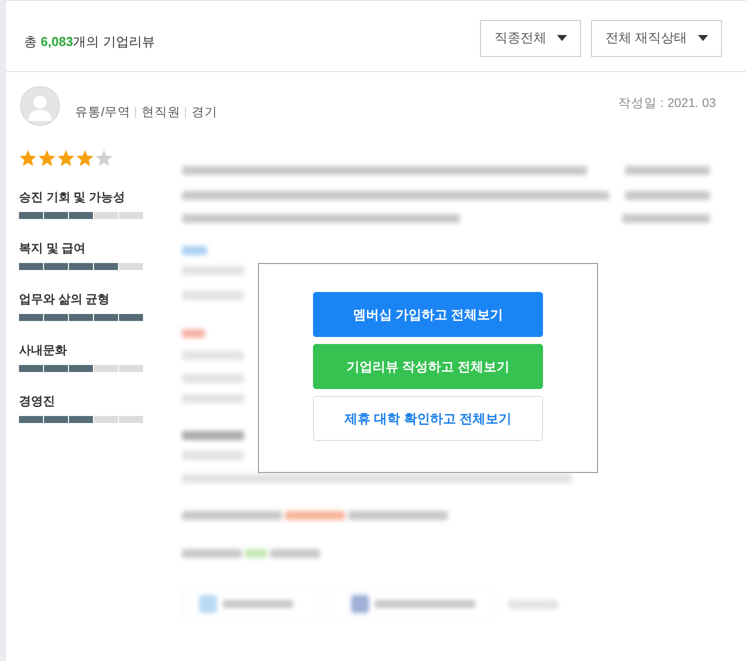  I want to click on rating-label: 복지 및 급여, so click(52, 248).